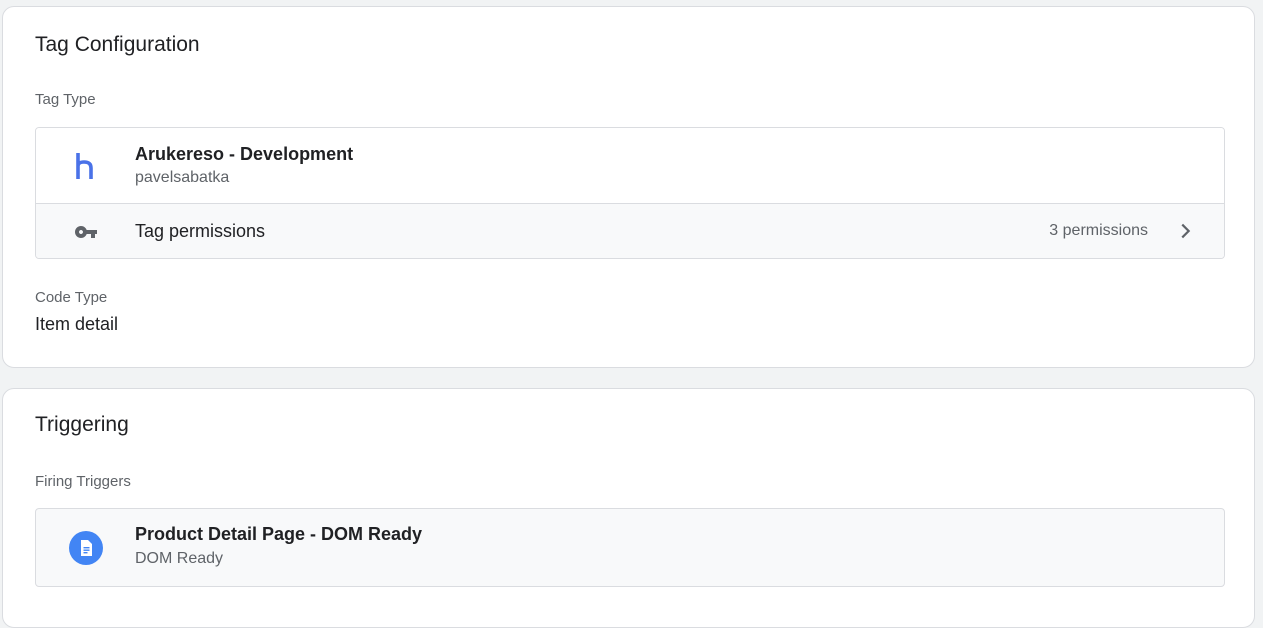 This screenshot has height=628, width=1263. What do you see at coordinates (179, 558) in the screenshot?
I see `trigger-type: DOM Ready` at bounding box center [179, 558].